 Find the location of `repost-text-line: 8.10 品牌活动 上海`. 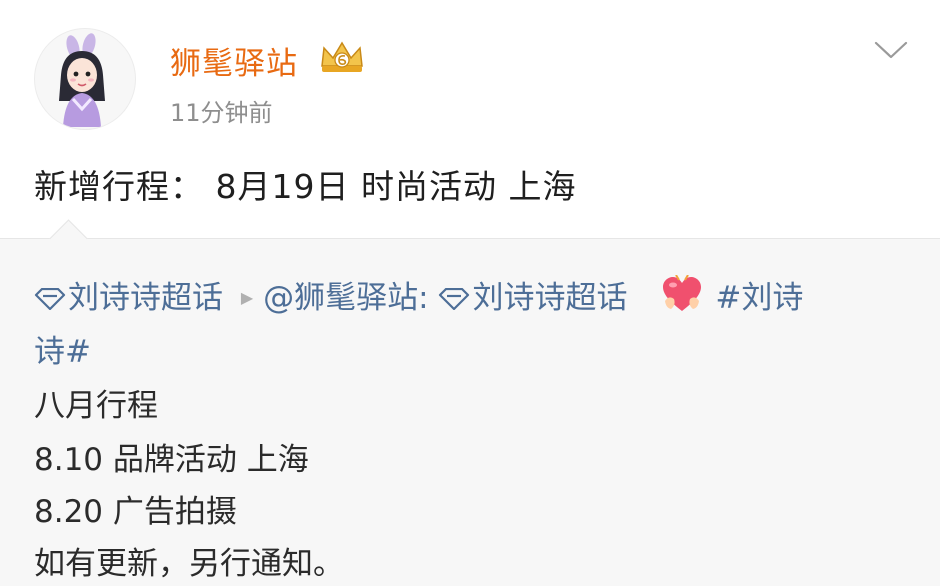

repost-text-line: 8.10 品牌活动 上海 is located at coordinates (171, 460).